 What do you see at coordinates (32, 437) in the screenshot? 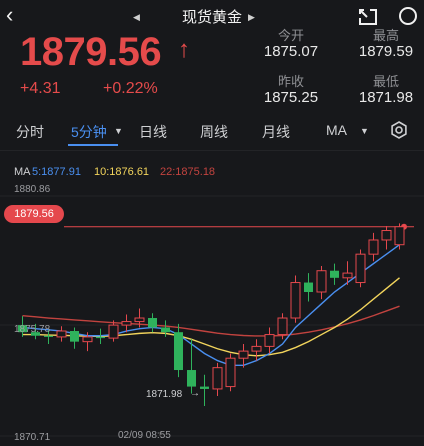
I see `axis-bottom-label: 1870.71` at bounding box center [32, 437].